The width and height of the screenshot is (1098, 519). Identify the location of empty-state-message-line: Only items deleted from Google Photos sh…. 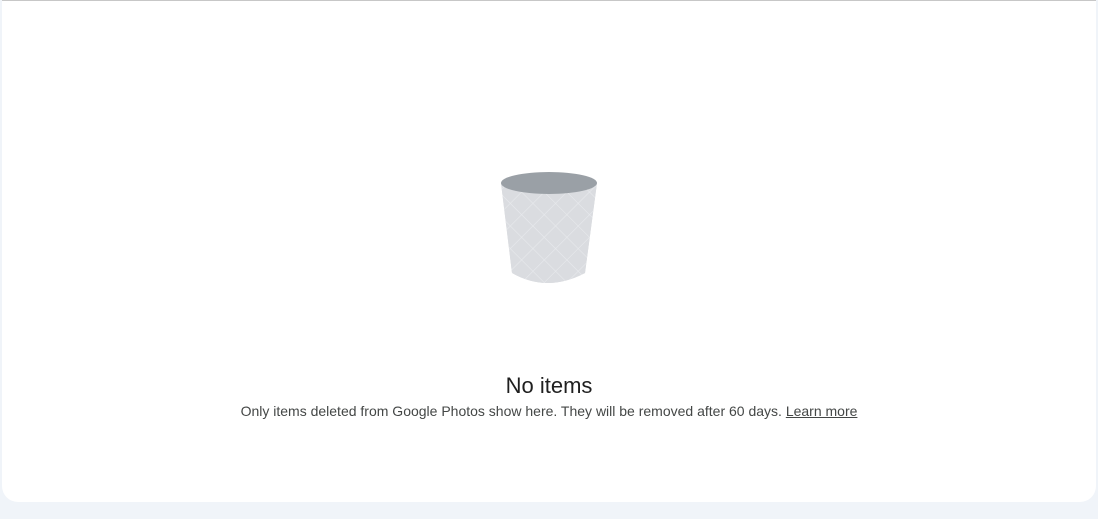
(549, 411).